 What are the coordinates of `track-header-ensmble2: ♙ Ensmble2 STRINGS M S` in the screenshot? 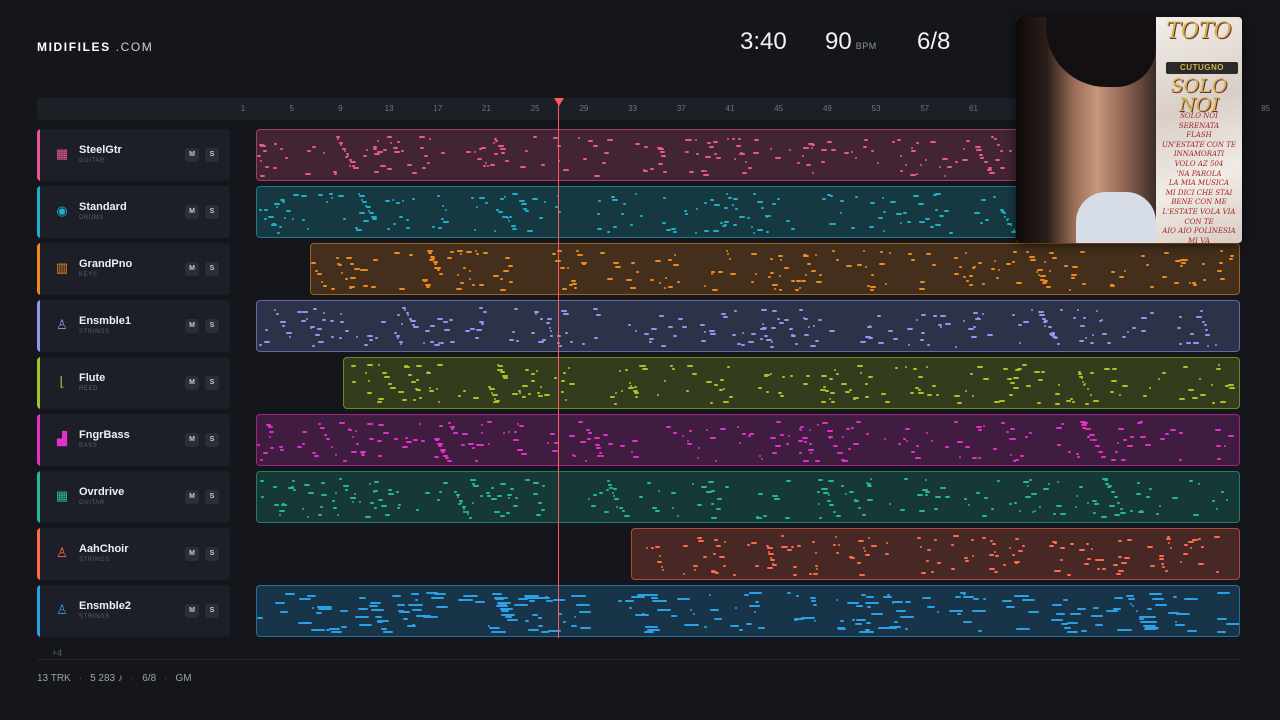 It's located at (133, 611).